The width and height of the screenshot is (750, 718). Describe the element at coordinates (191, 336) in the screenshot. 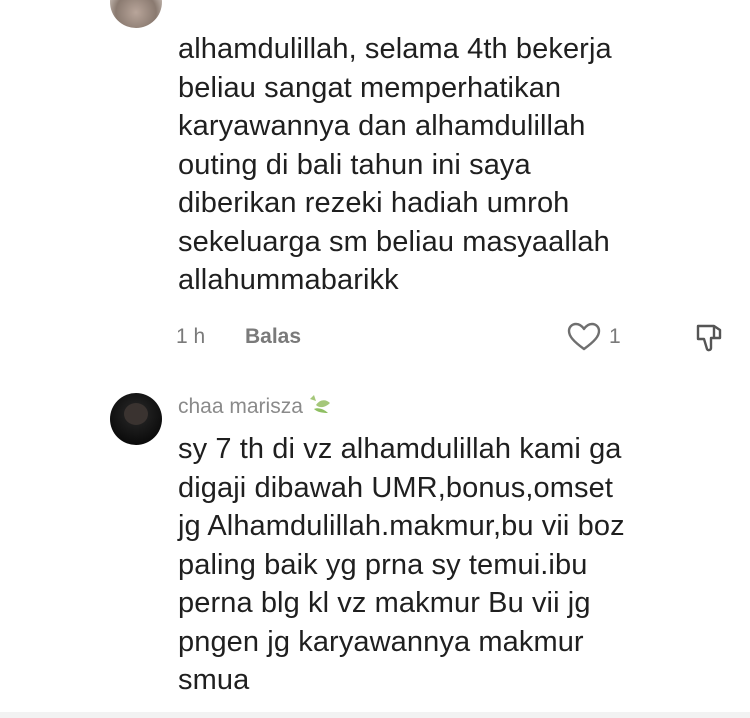

I see `comment-timestamp: 1 h` at that location.